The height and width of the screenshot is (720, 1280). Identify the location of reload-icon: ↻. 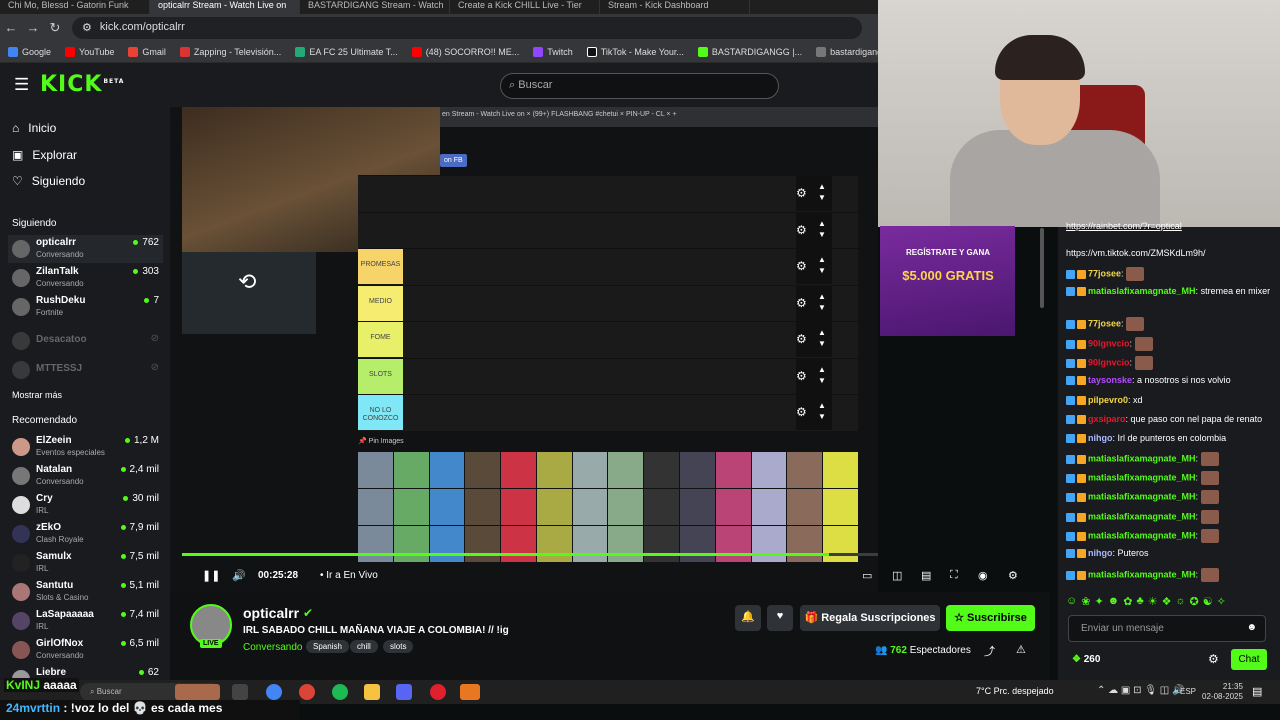
(55, 28).